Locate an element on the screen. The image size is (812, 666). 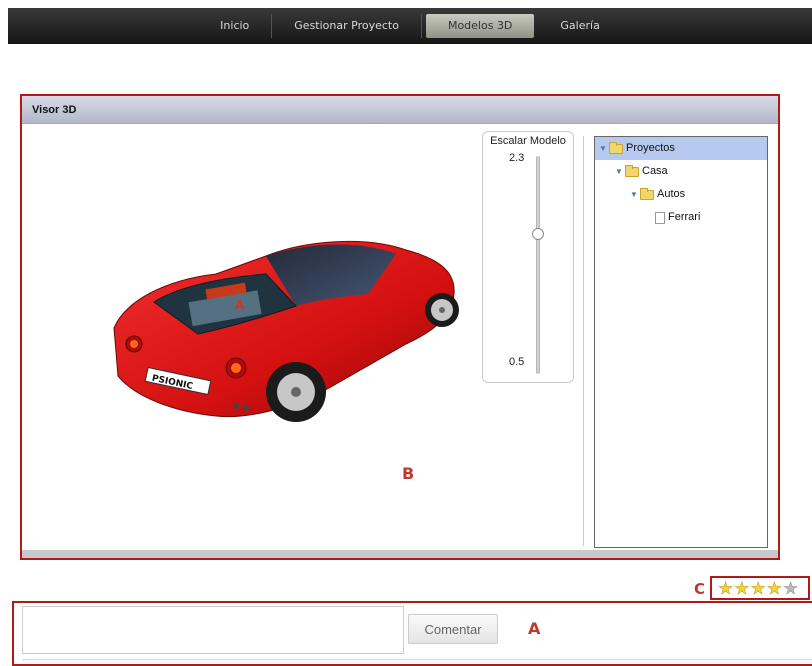
nav-item-modelos-3d: Modelos 3D is located at coordinates (480, 26).